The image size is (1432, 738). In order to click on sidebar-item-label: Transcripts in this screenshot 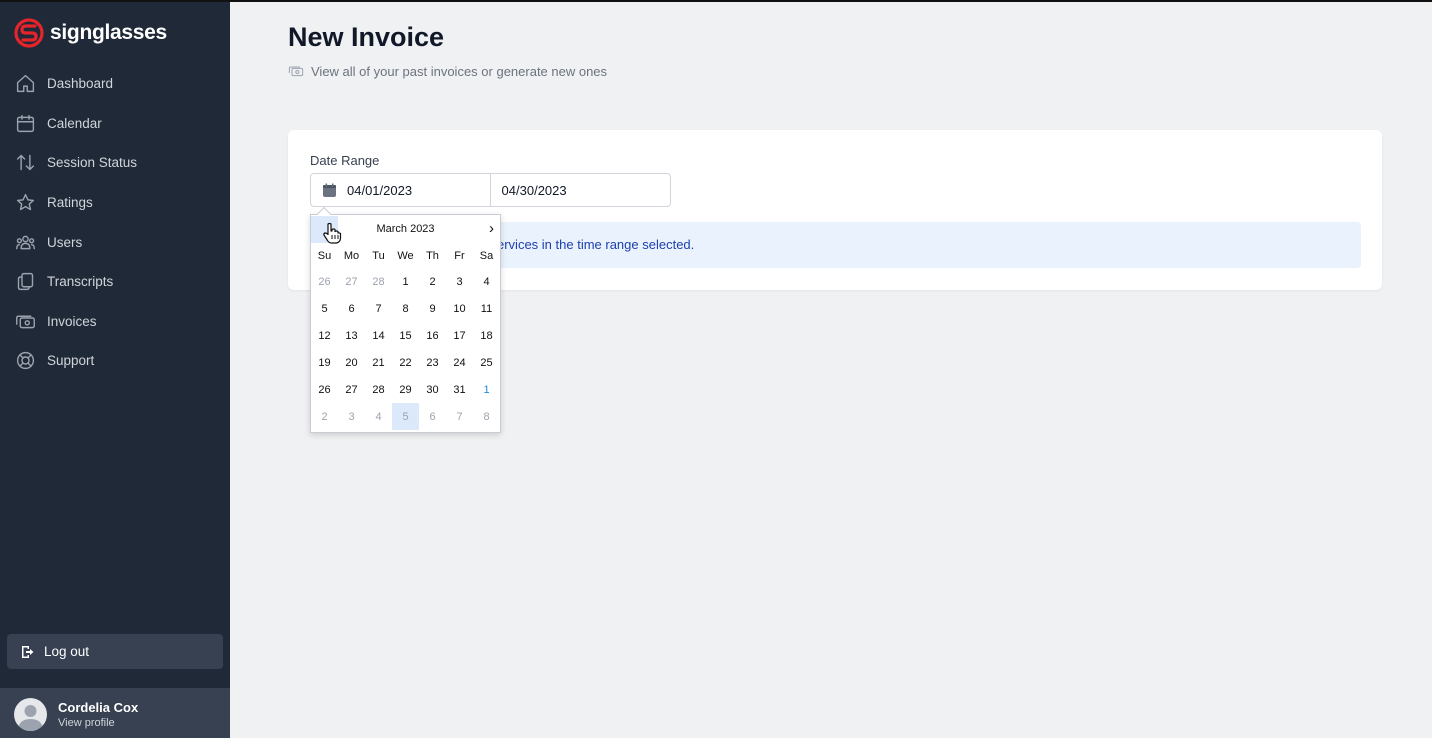, I will do `click(80, 282)`.